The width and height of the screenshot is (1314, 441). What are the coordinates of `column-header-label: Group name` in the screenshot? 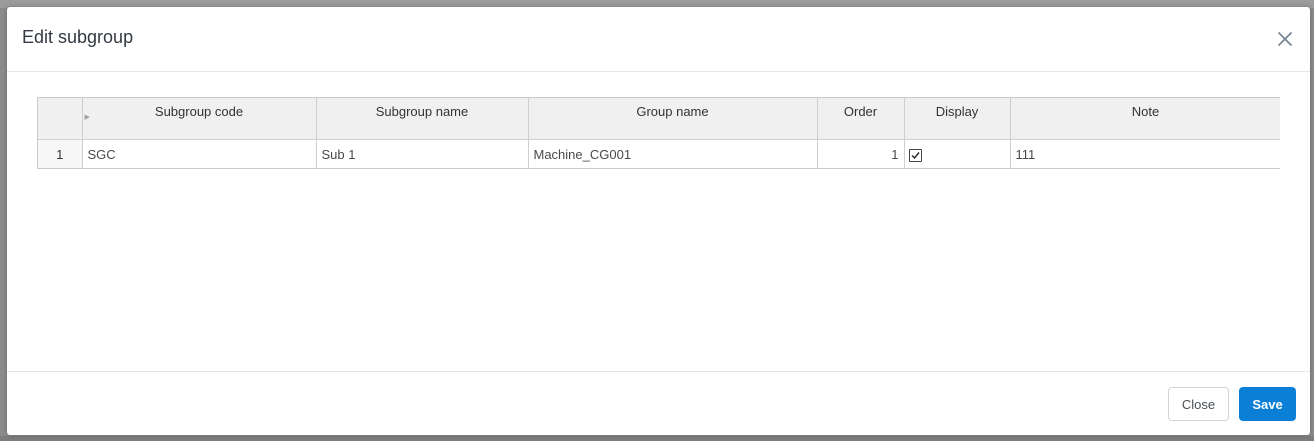 It's located at (672, 111).